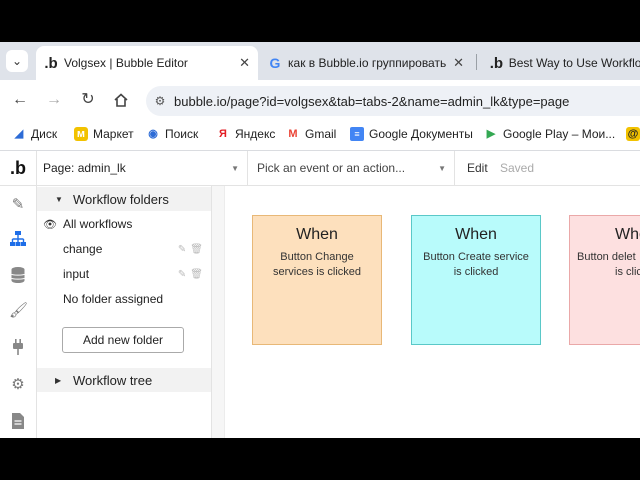 This screenshot has width=640, height=480. I want to click on arrow-right-icon: →, so click(54, 99).